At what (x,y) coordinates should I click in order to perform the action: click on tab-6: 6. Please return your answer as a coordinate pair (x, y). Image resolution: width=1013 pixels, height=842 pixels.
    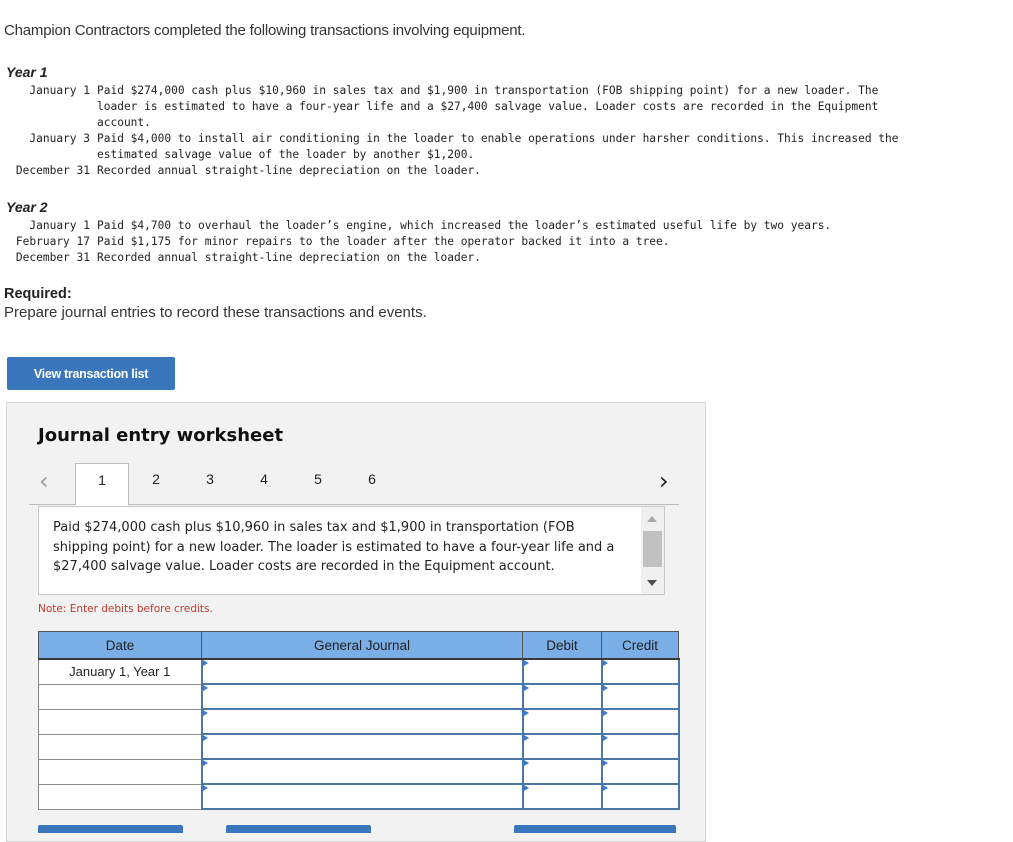
    Looking at the image, I should click on (372, 484).